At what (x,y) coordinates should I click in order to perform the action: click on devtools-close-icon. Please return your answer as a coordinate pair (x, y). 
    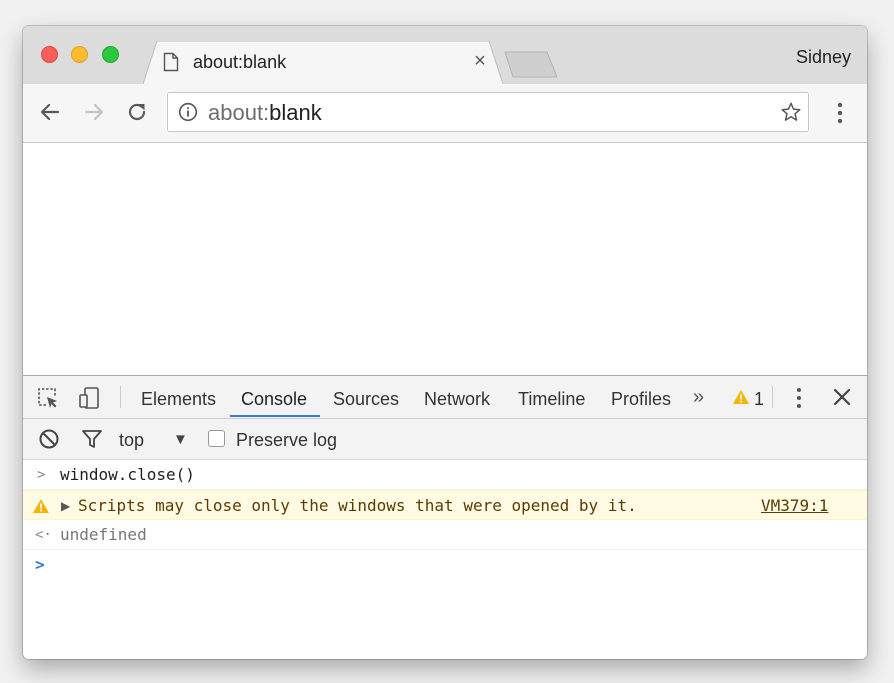
    Looking at the image, I should click on (842, 397).